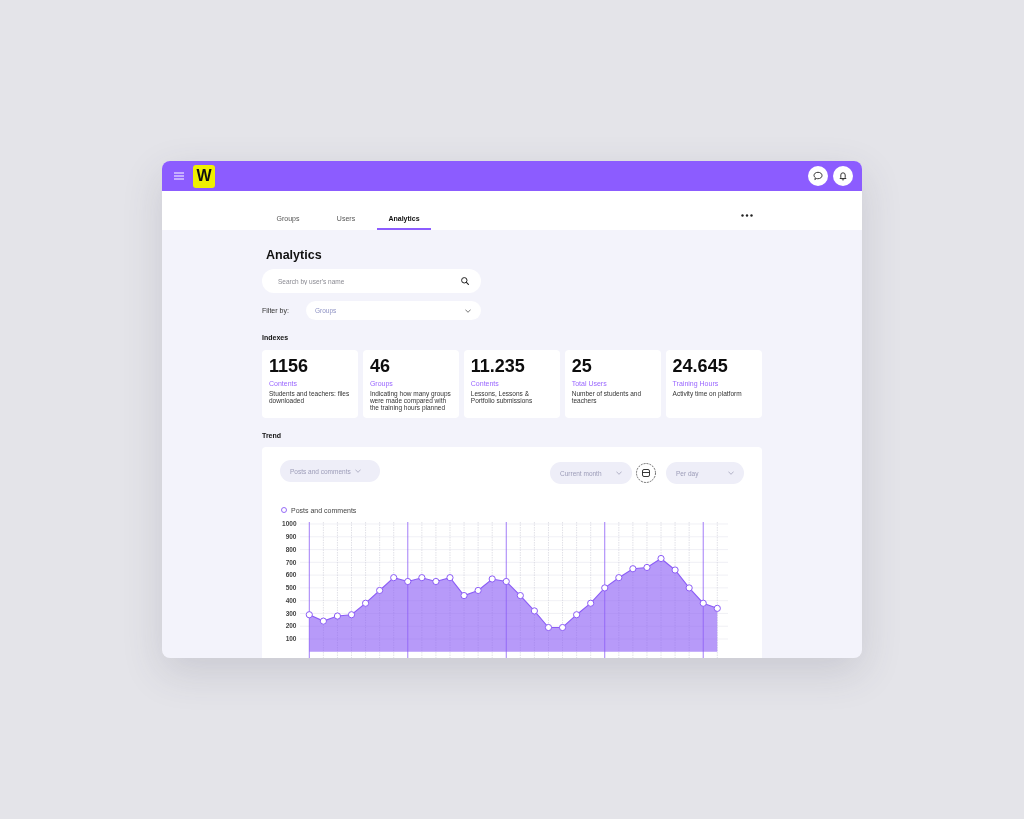  Describe the element at coordinates (204, 176) in the screenshot. I see `logo: W` at that location.